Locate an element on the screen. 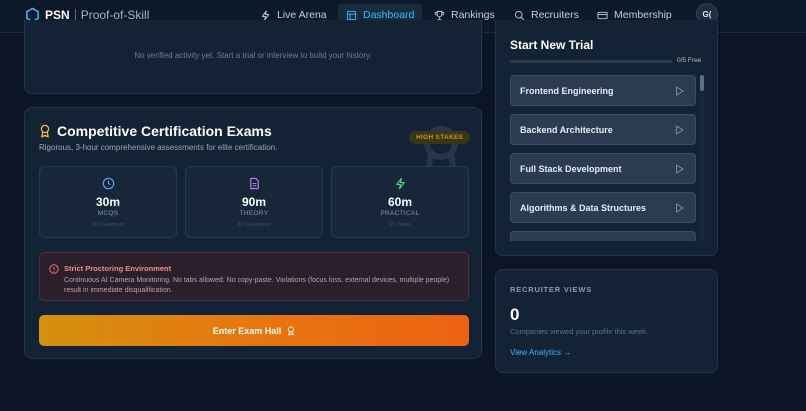 The width and height of the screenshot is (806, 411). stat-label: MCQS is located at coordinates (108, 213).